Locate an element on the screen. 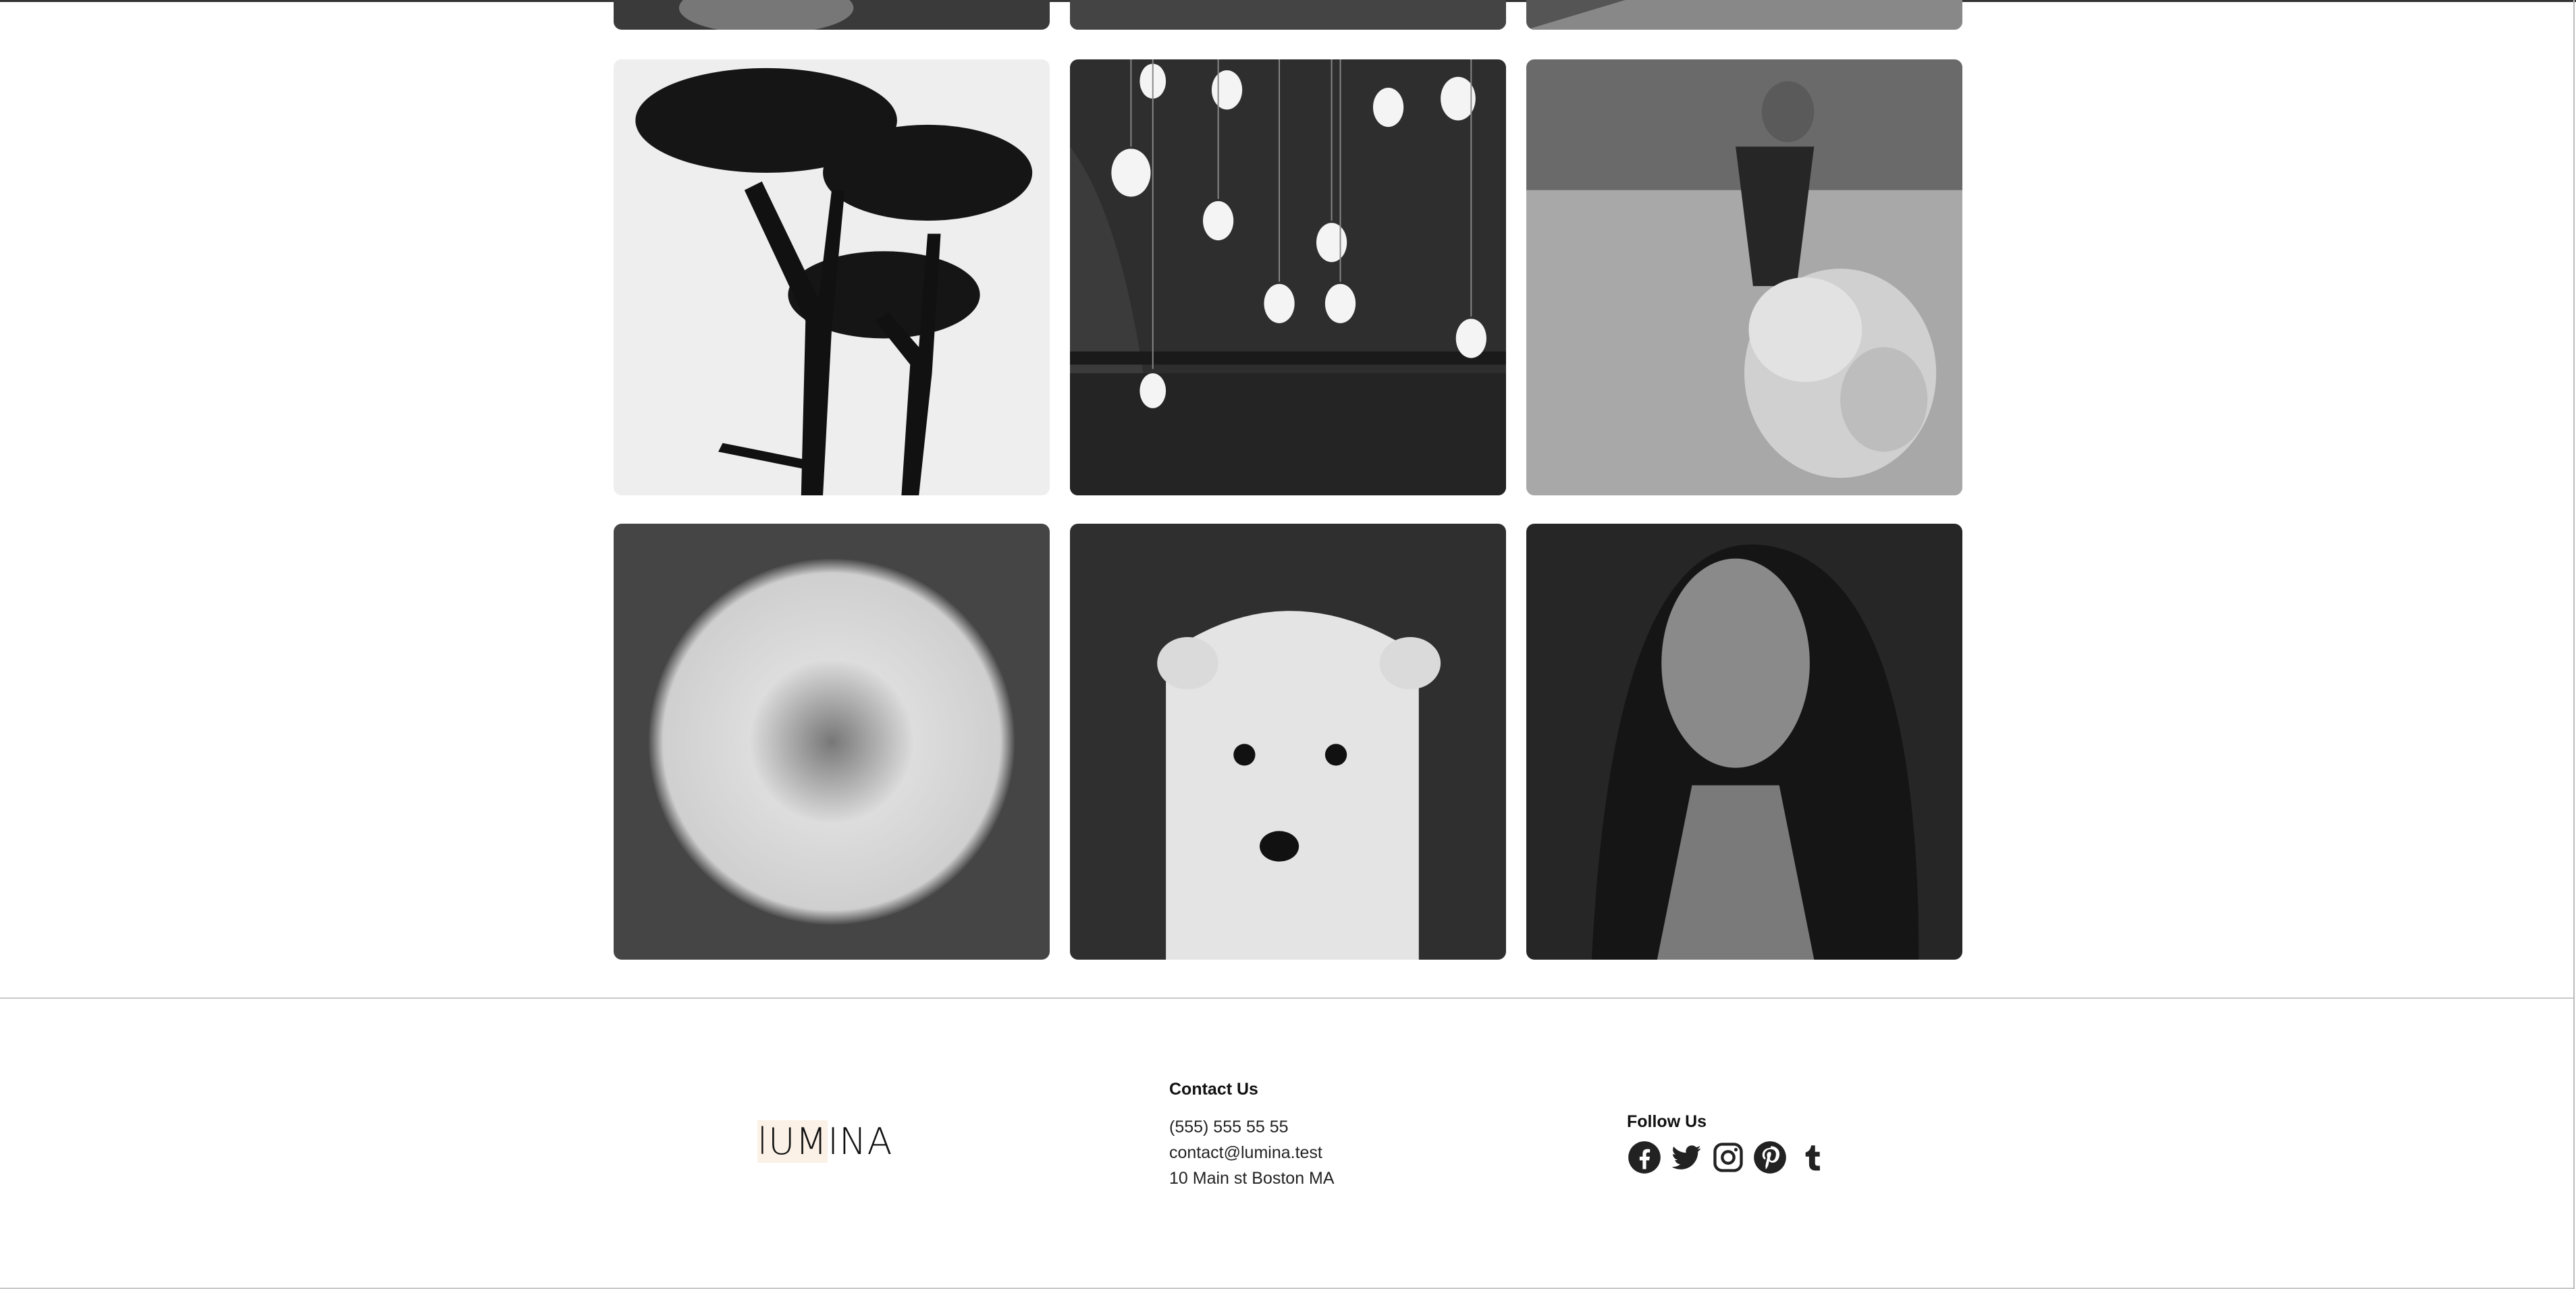  instagram-icon is located at coordinates (1728, 1157).